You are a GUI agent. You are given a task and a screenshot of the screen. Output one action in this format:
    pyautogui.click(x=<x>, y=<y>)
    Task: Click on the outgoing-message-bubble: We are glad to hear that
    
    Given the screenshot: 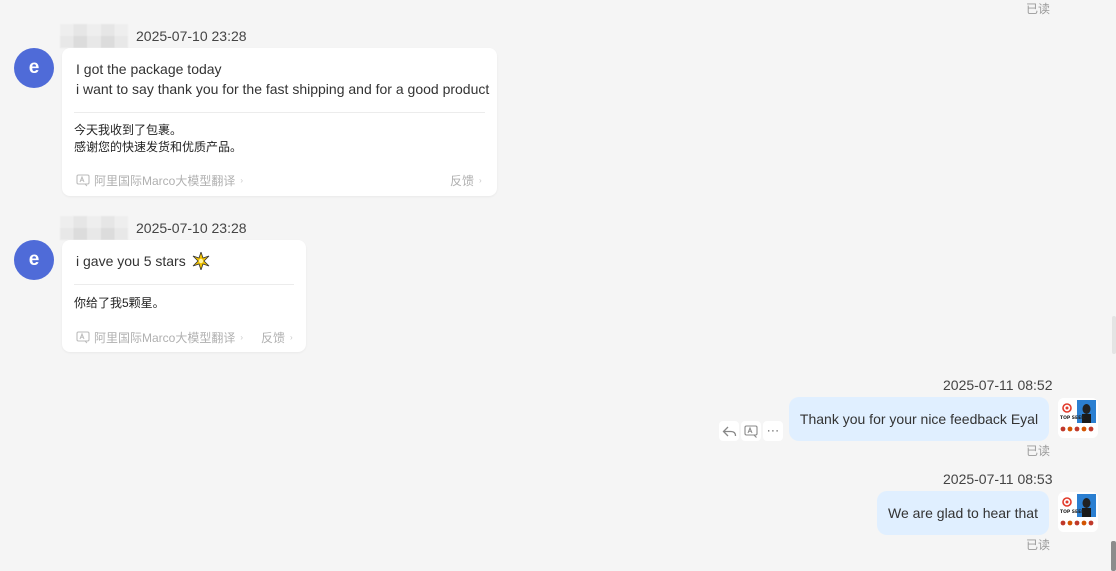 What is the action you would take?
    pyautogui.click(x=963, y=513)
    